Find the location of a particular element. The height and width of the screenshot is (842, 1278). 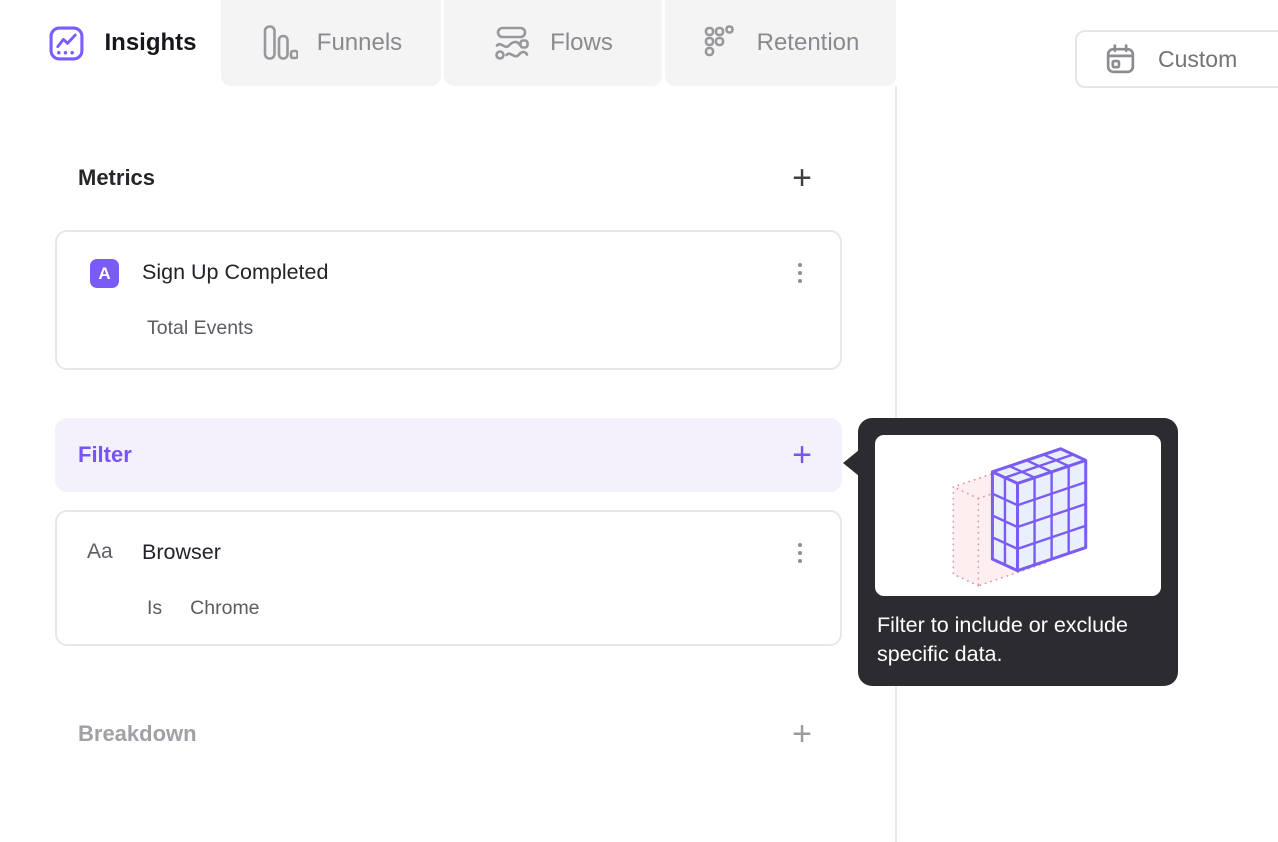

filter-condition: Is Chrome is located at coordinates (203, 608).